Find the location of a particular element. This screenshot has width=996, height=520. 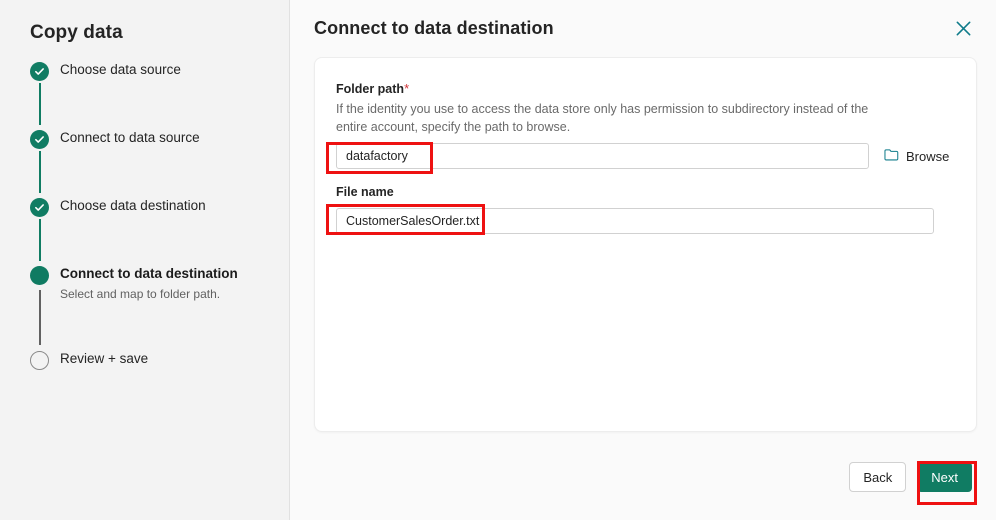

file-name-input-row is located at coordinates (645, 221).